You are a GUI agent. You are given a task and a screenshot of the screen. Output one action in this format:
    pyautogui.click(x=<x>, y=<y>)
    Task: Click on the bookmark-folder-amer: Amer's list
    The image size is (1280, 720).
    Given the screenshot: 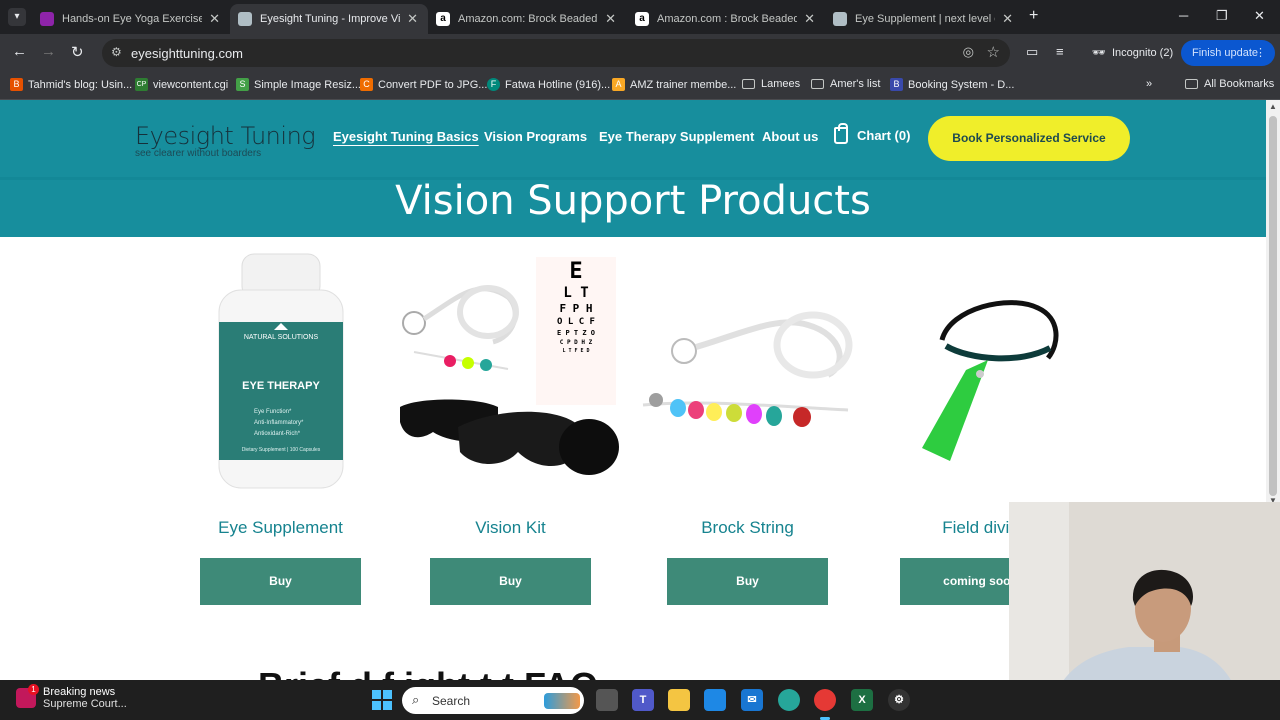 What is the action you would take?
    pyautogui.click(x=845, y=84)
    